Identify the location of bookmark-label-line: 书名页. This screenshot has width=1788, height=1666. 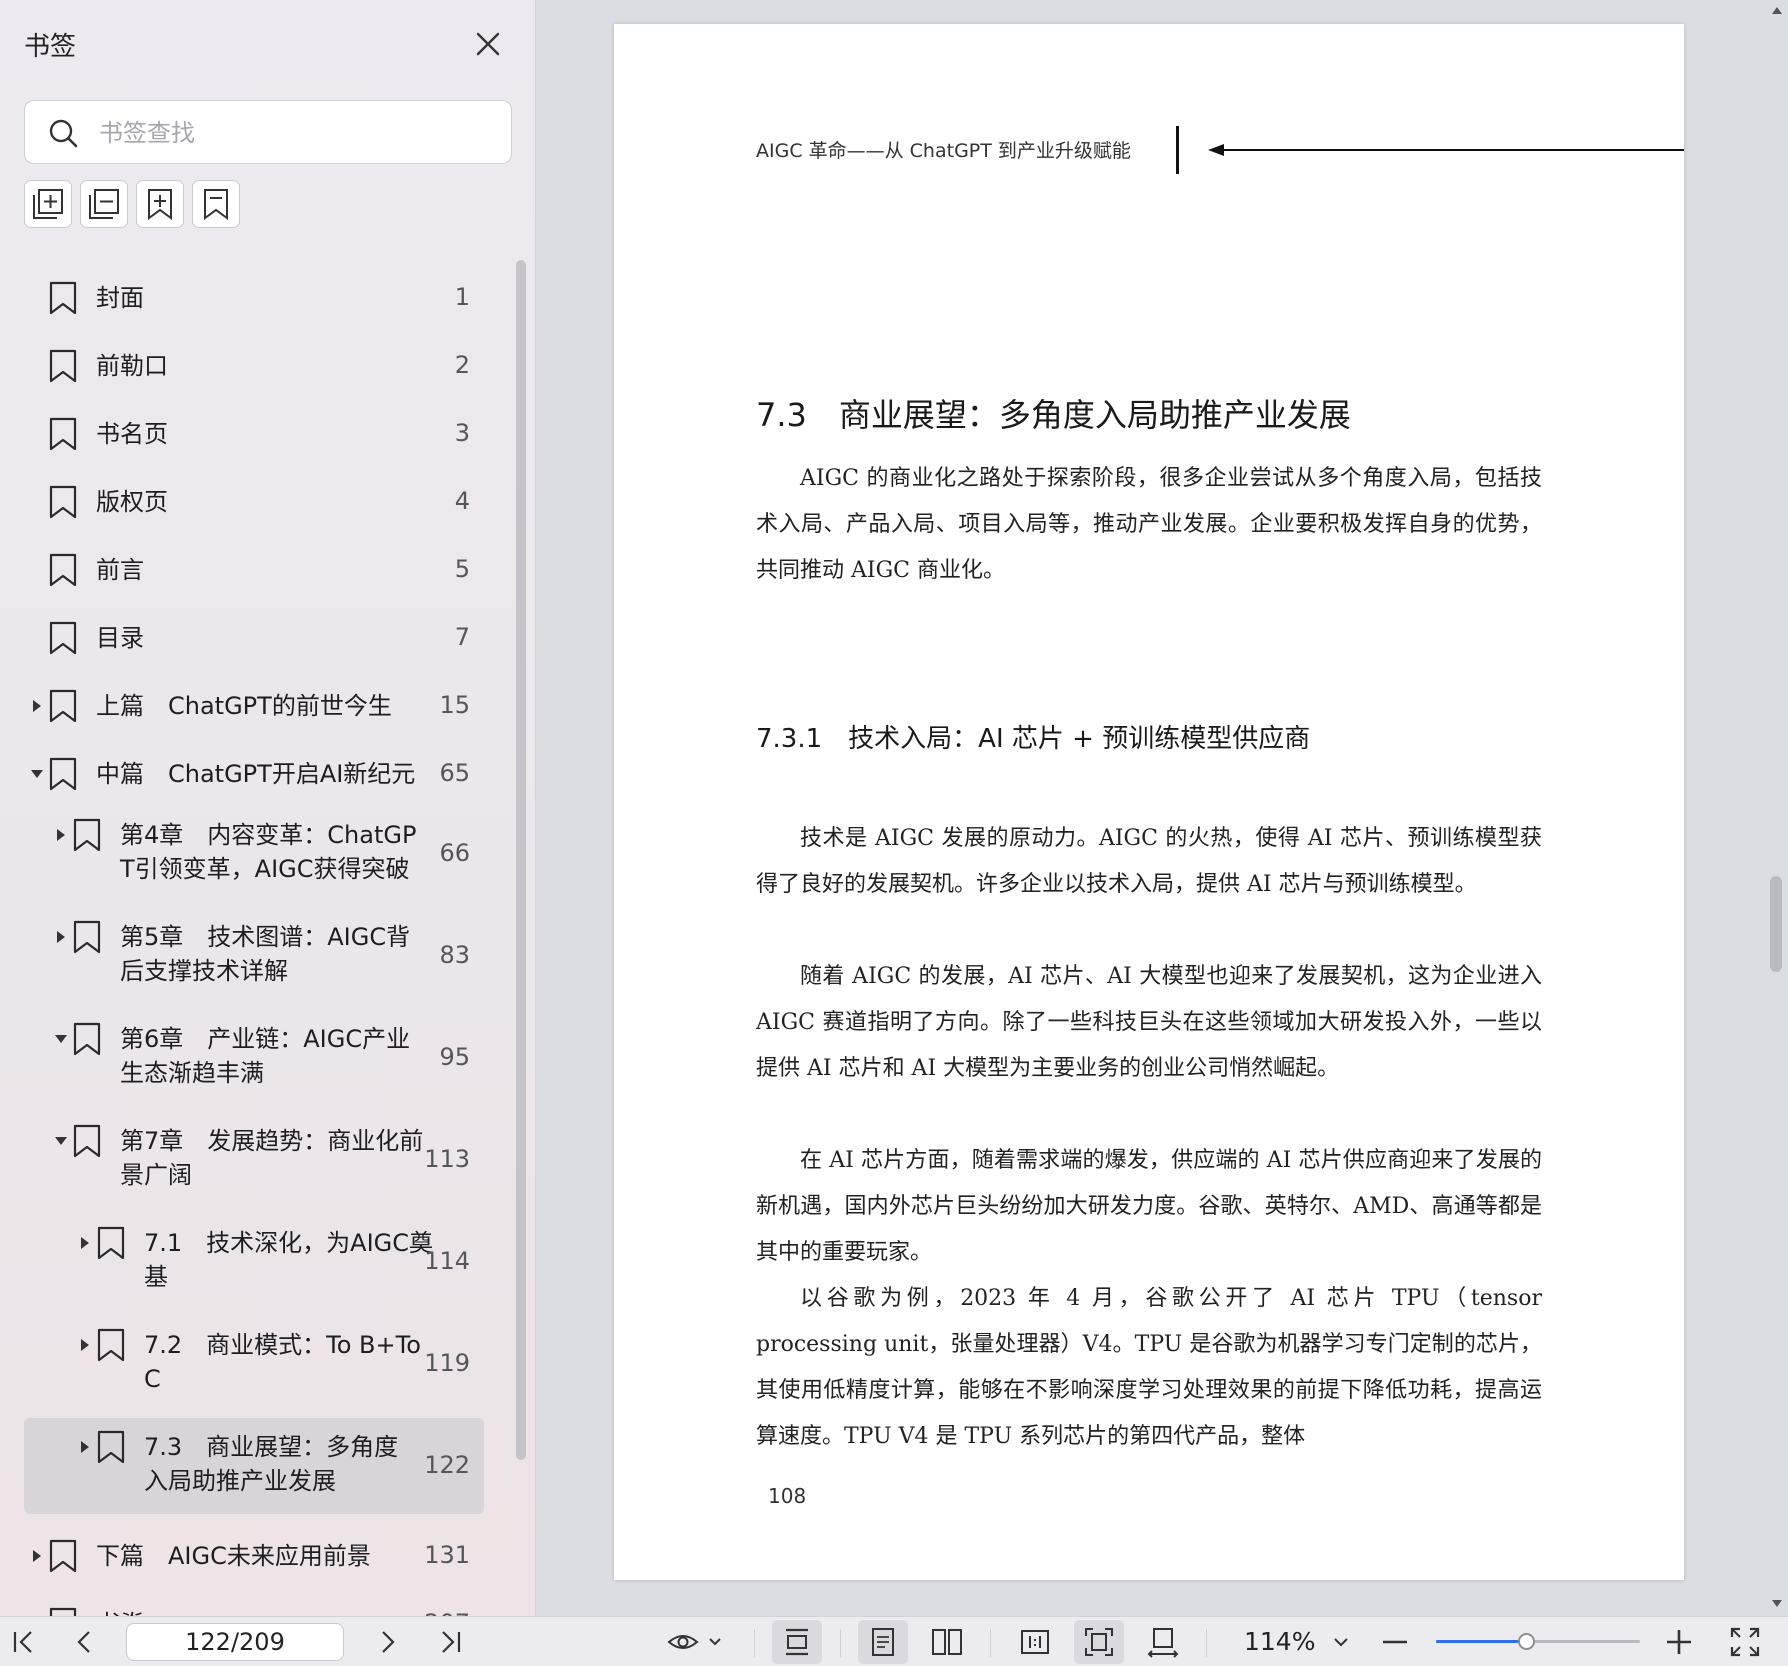
(132, 434).